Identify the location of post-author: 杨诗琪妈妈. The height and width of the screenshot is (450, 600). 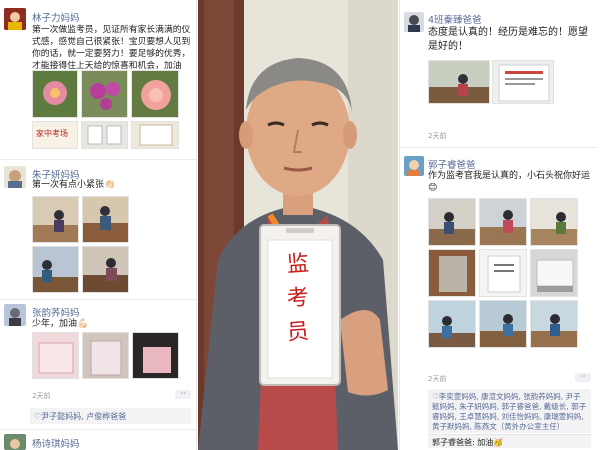
(56, 443).